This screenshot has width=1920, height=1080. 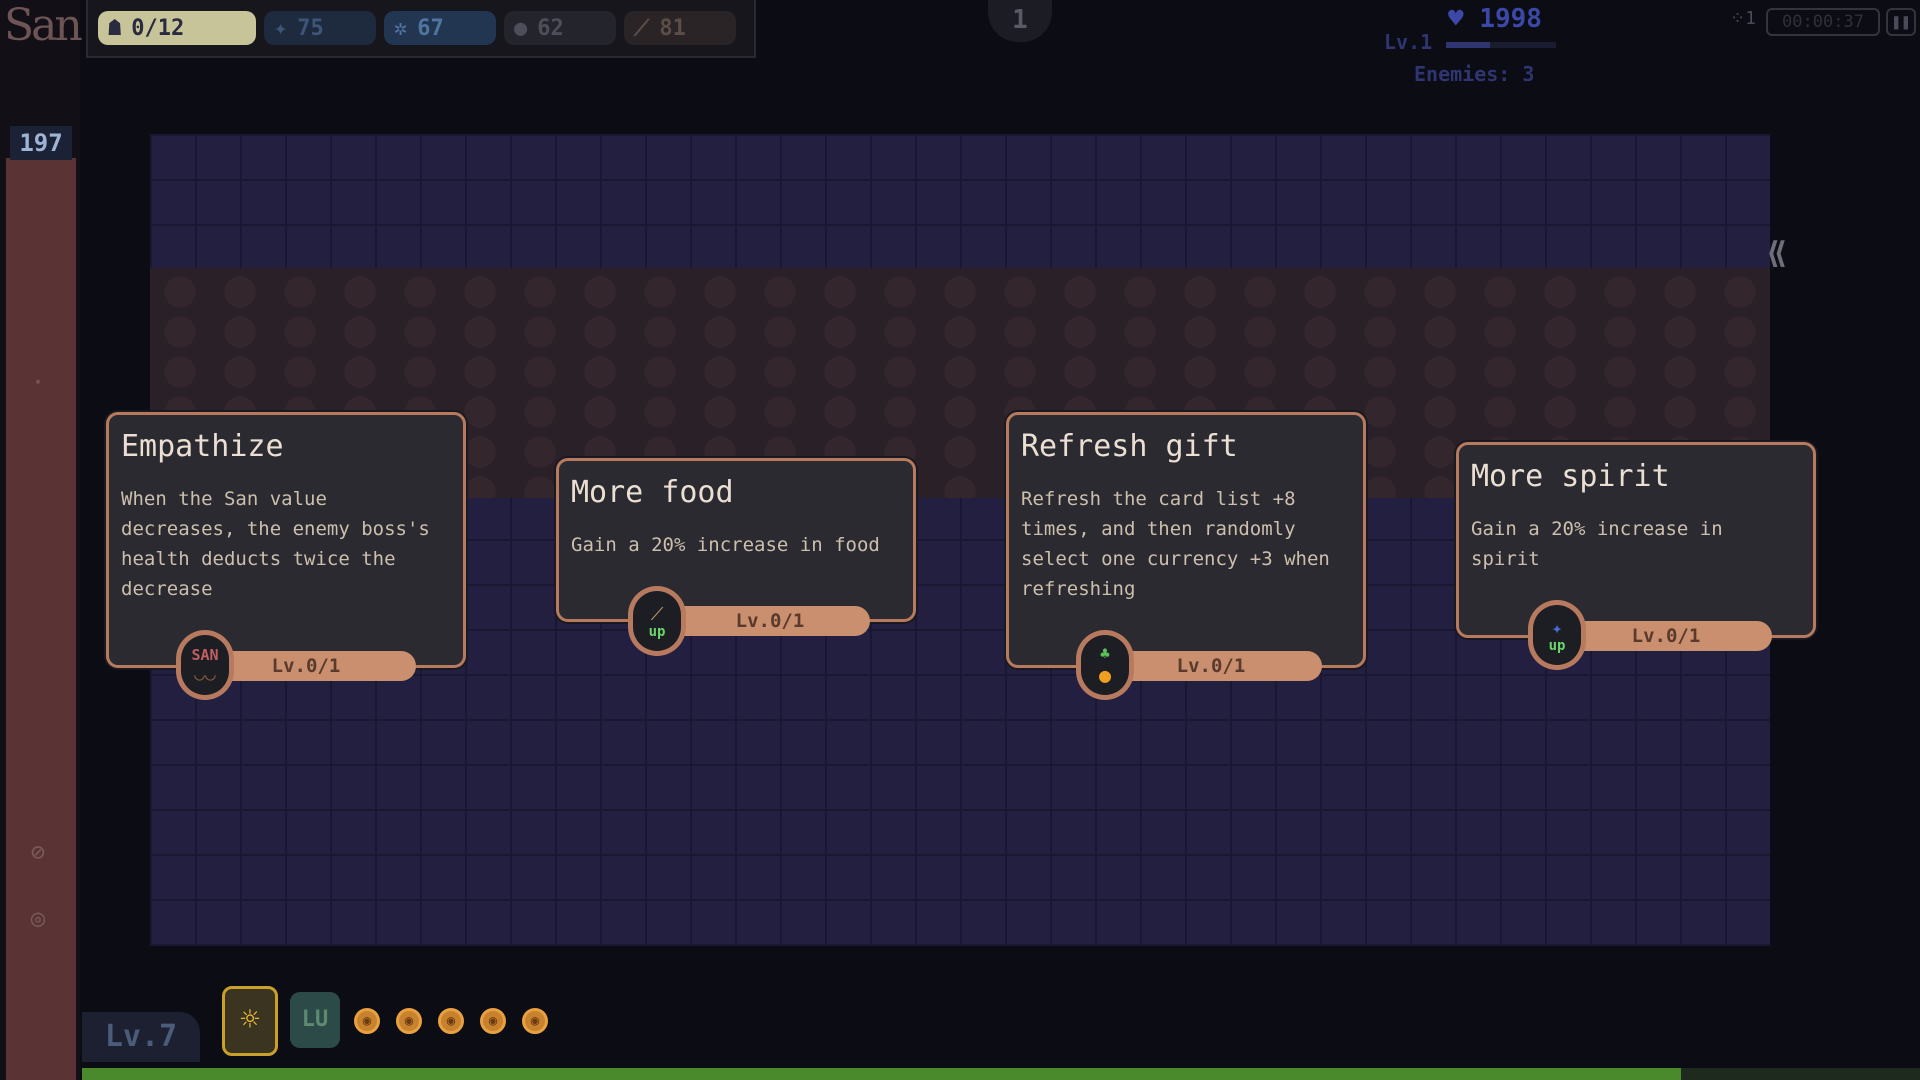 I want to click on resource-food-value: 81, so click(x=672, y=28).